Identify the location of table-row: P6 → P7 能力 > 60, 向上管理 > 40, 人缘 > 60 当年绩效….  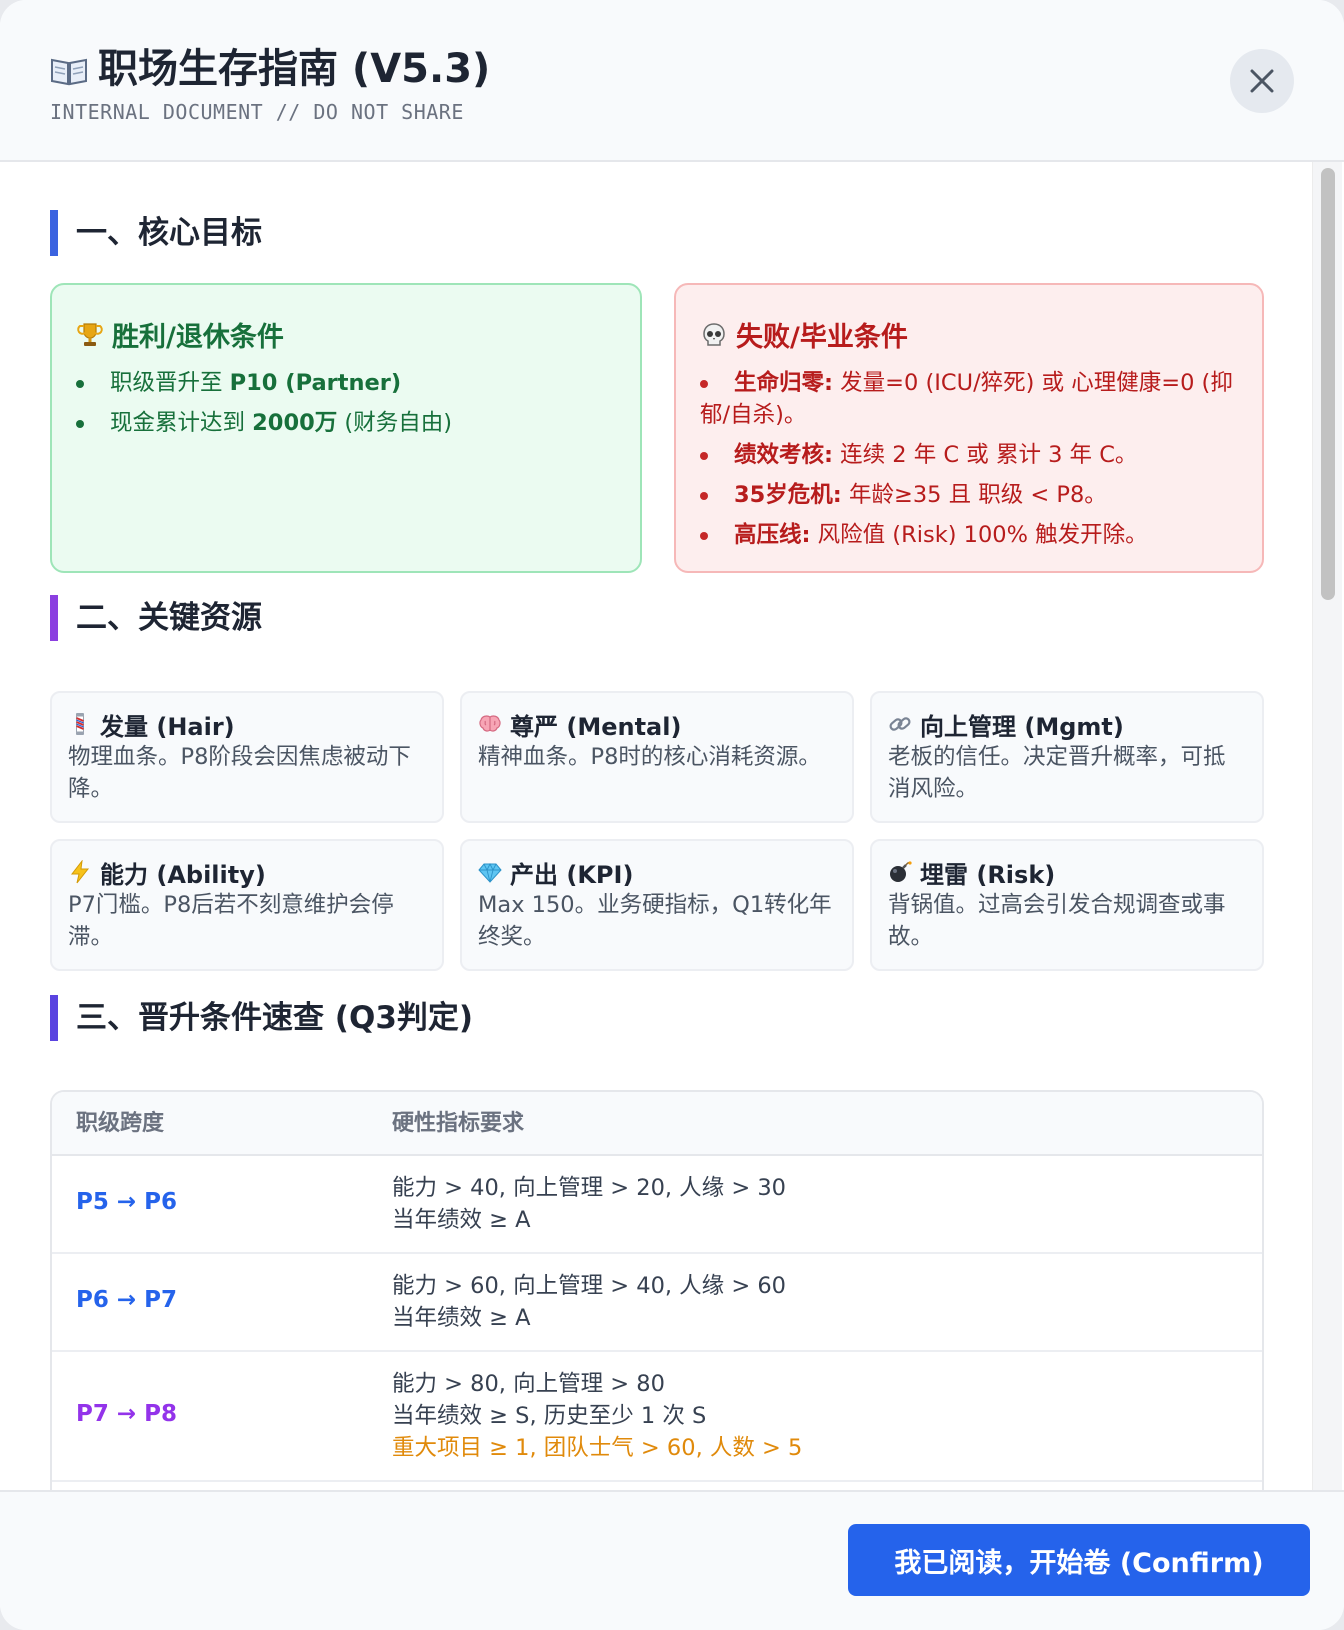
(657, 1303).